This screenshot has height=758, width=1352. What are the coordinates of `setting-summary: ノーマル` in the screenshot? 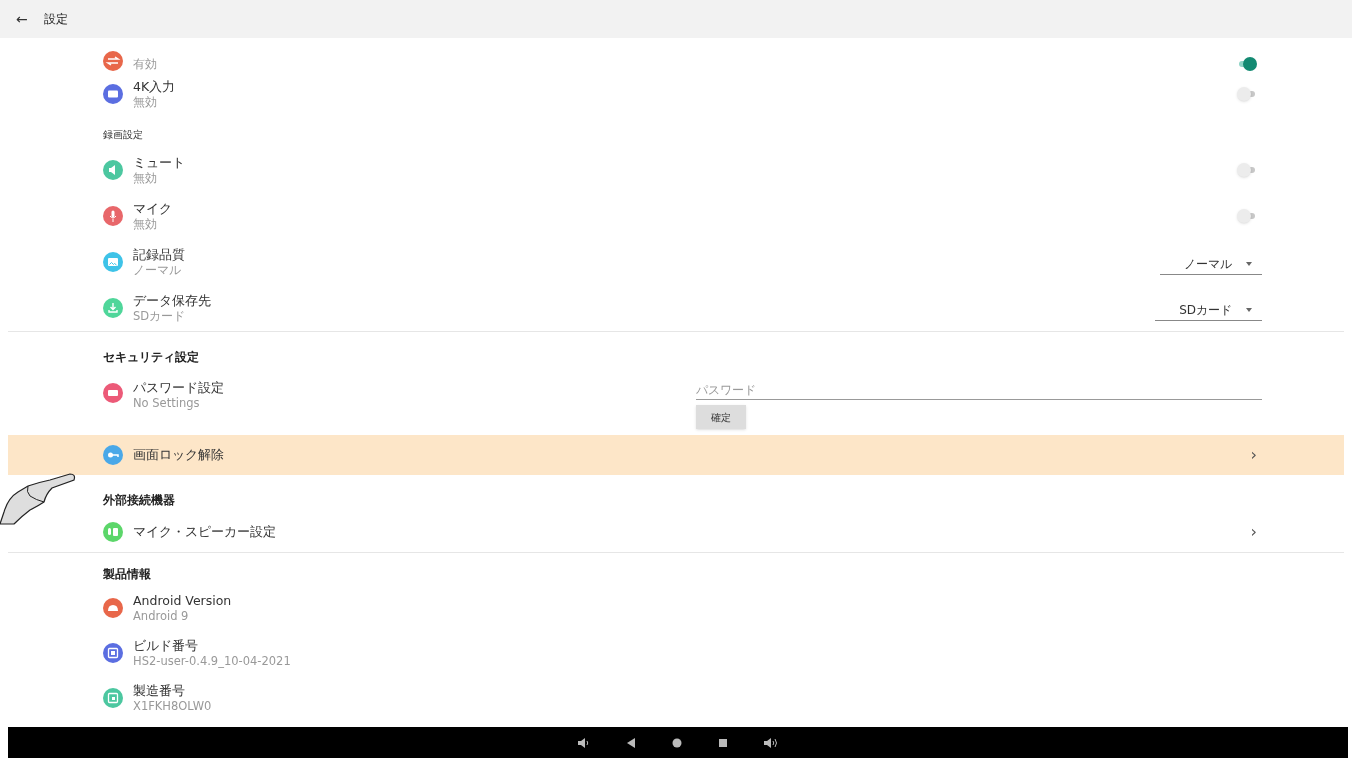 It's located at (157, 270).